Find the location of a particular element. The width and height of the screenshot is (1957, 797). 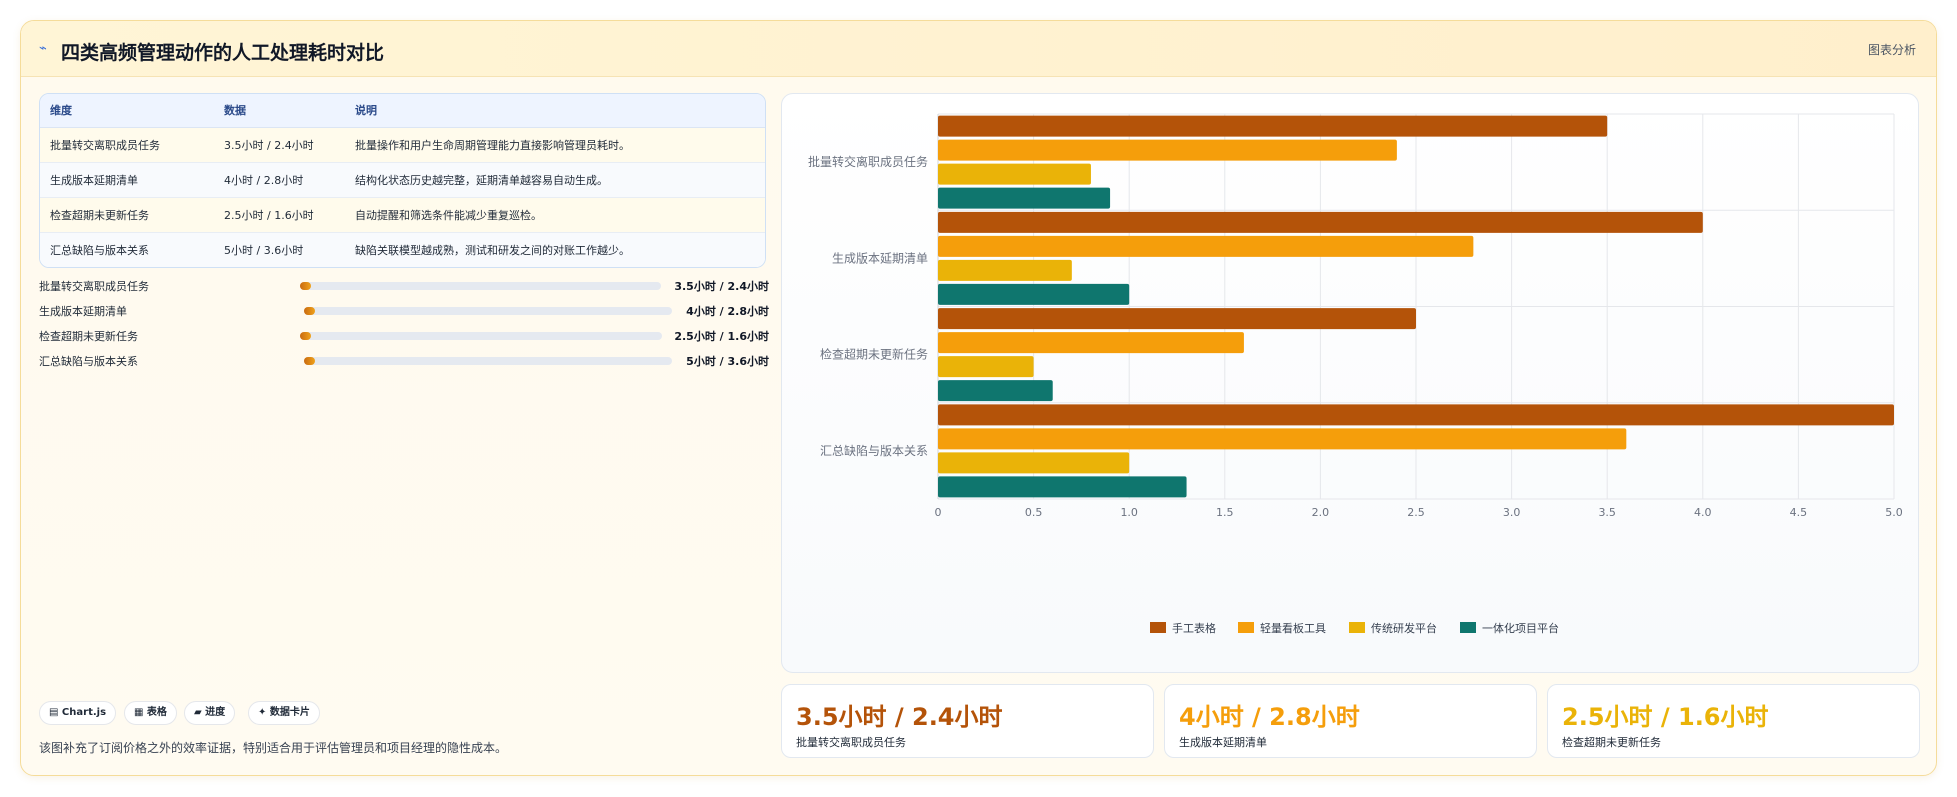

table-cell-value: 4小时 / 2.8小时 is located at coordinates (279, 180).